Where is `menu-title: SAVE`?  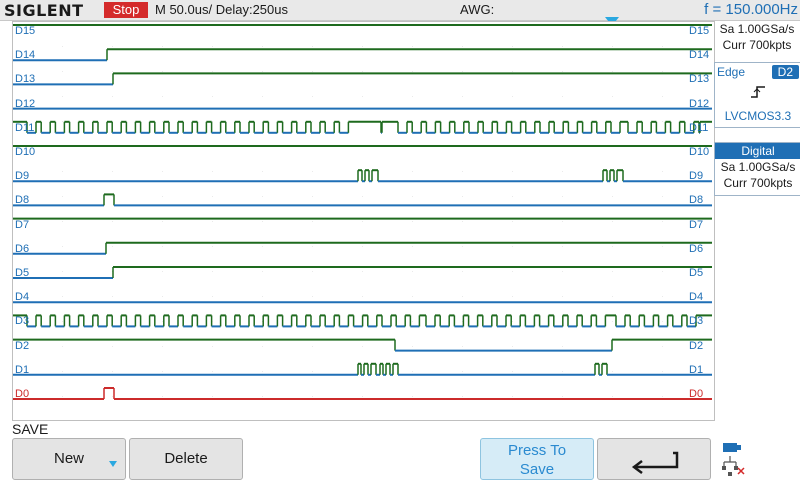
menu-title: SAVE is located at coordinates (30, 429).